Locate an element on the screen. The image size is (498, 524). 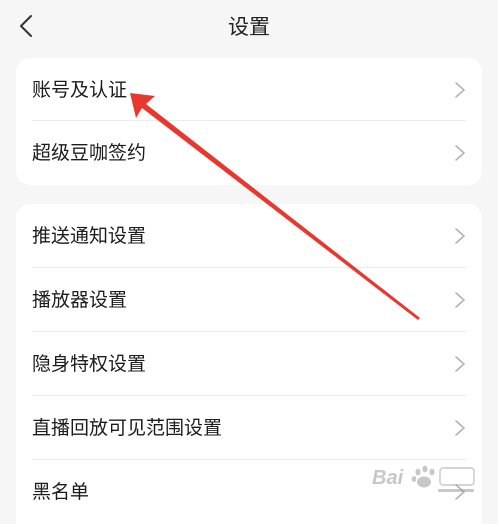
settings-item-label: 播放器设置 is located at coordinates (80, 300).